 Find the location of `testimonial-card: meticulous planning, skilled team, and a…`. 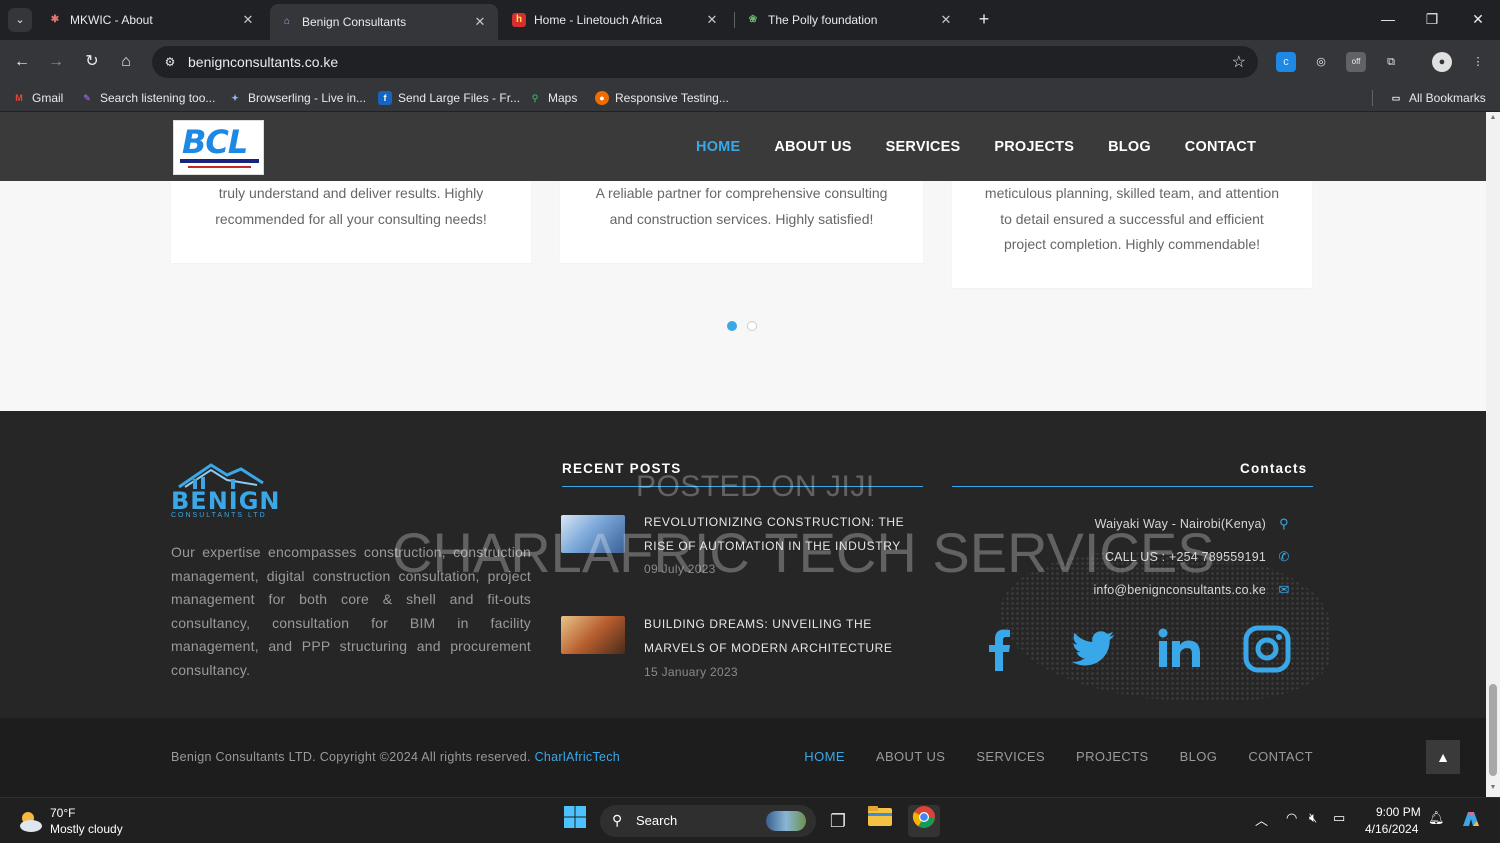

testimonial-card: meticulous planning, skilled team, and a… is located at coordinates (1132, 234).